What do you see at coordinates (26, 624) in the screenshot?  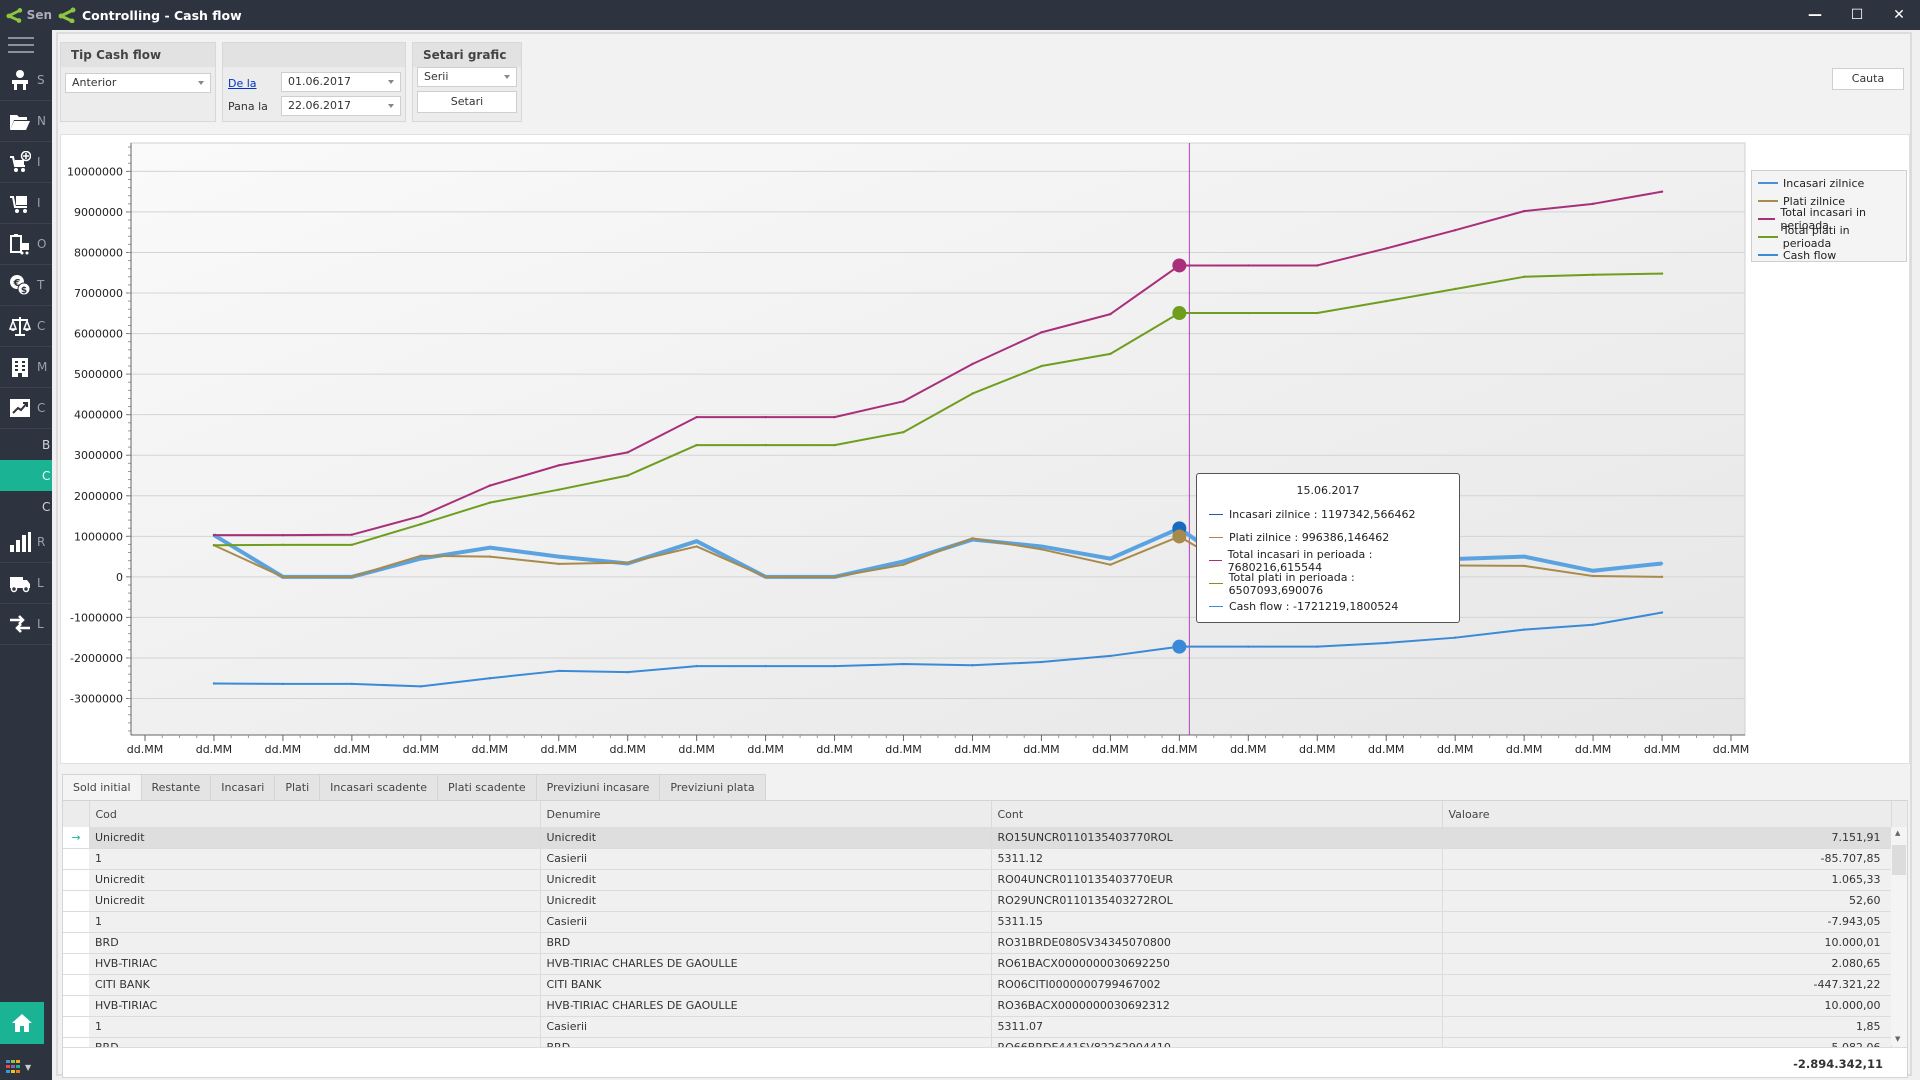 I see `nav-item-transfer-arrows: L` at bounding box center [26, 624].